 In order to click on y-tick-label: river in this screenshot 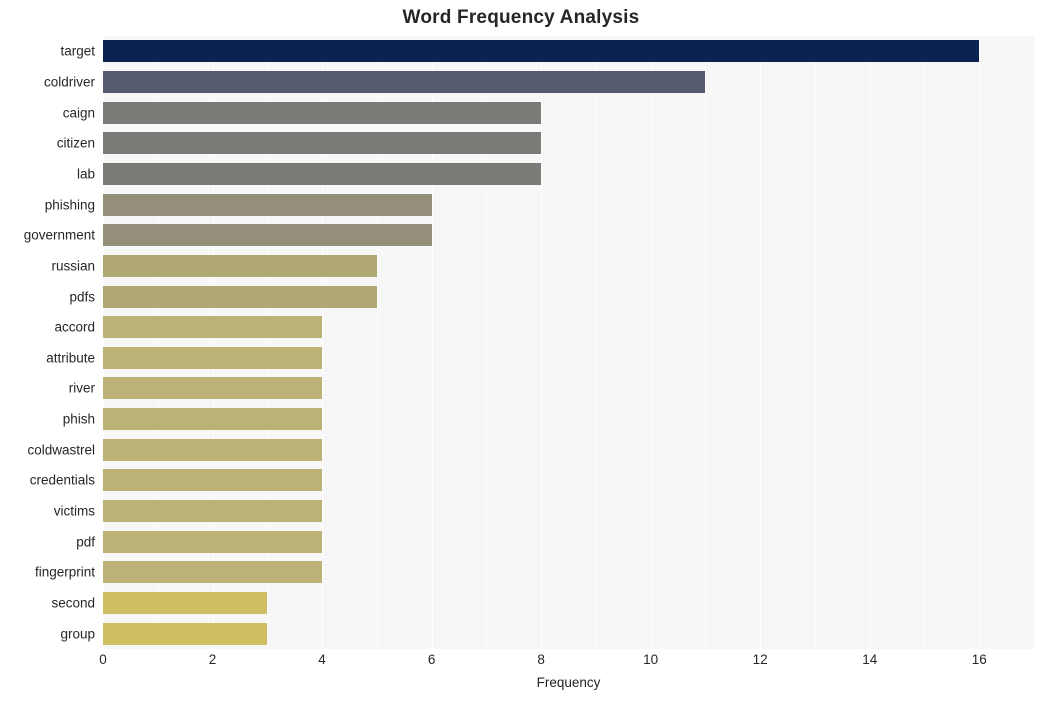, I will do `click(81, 388)`.